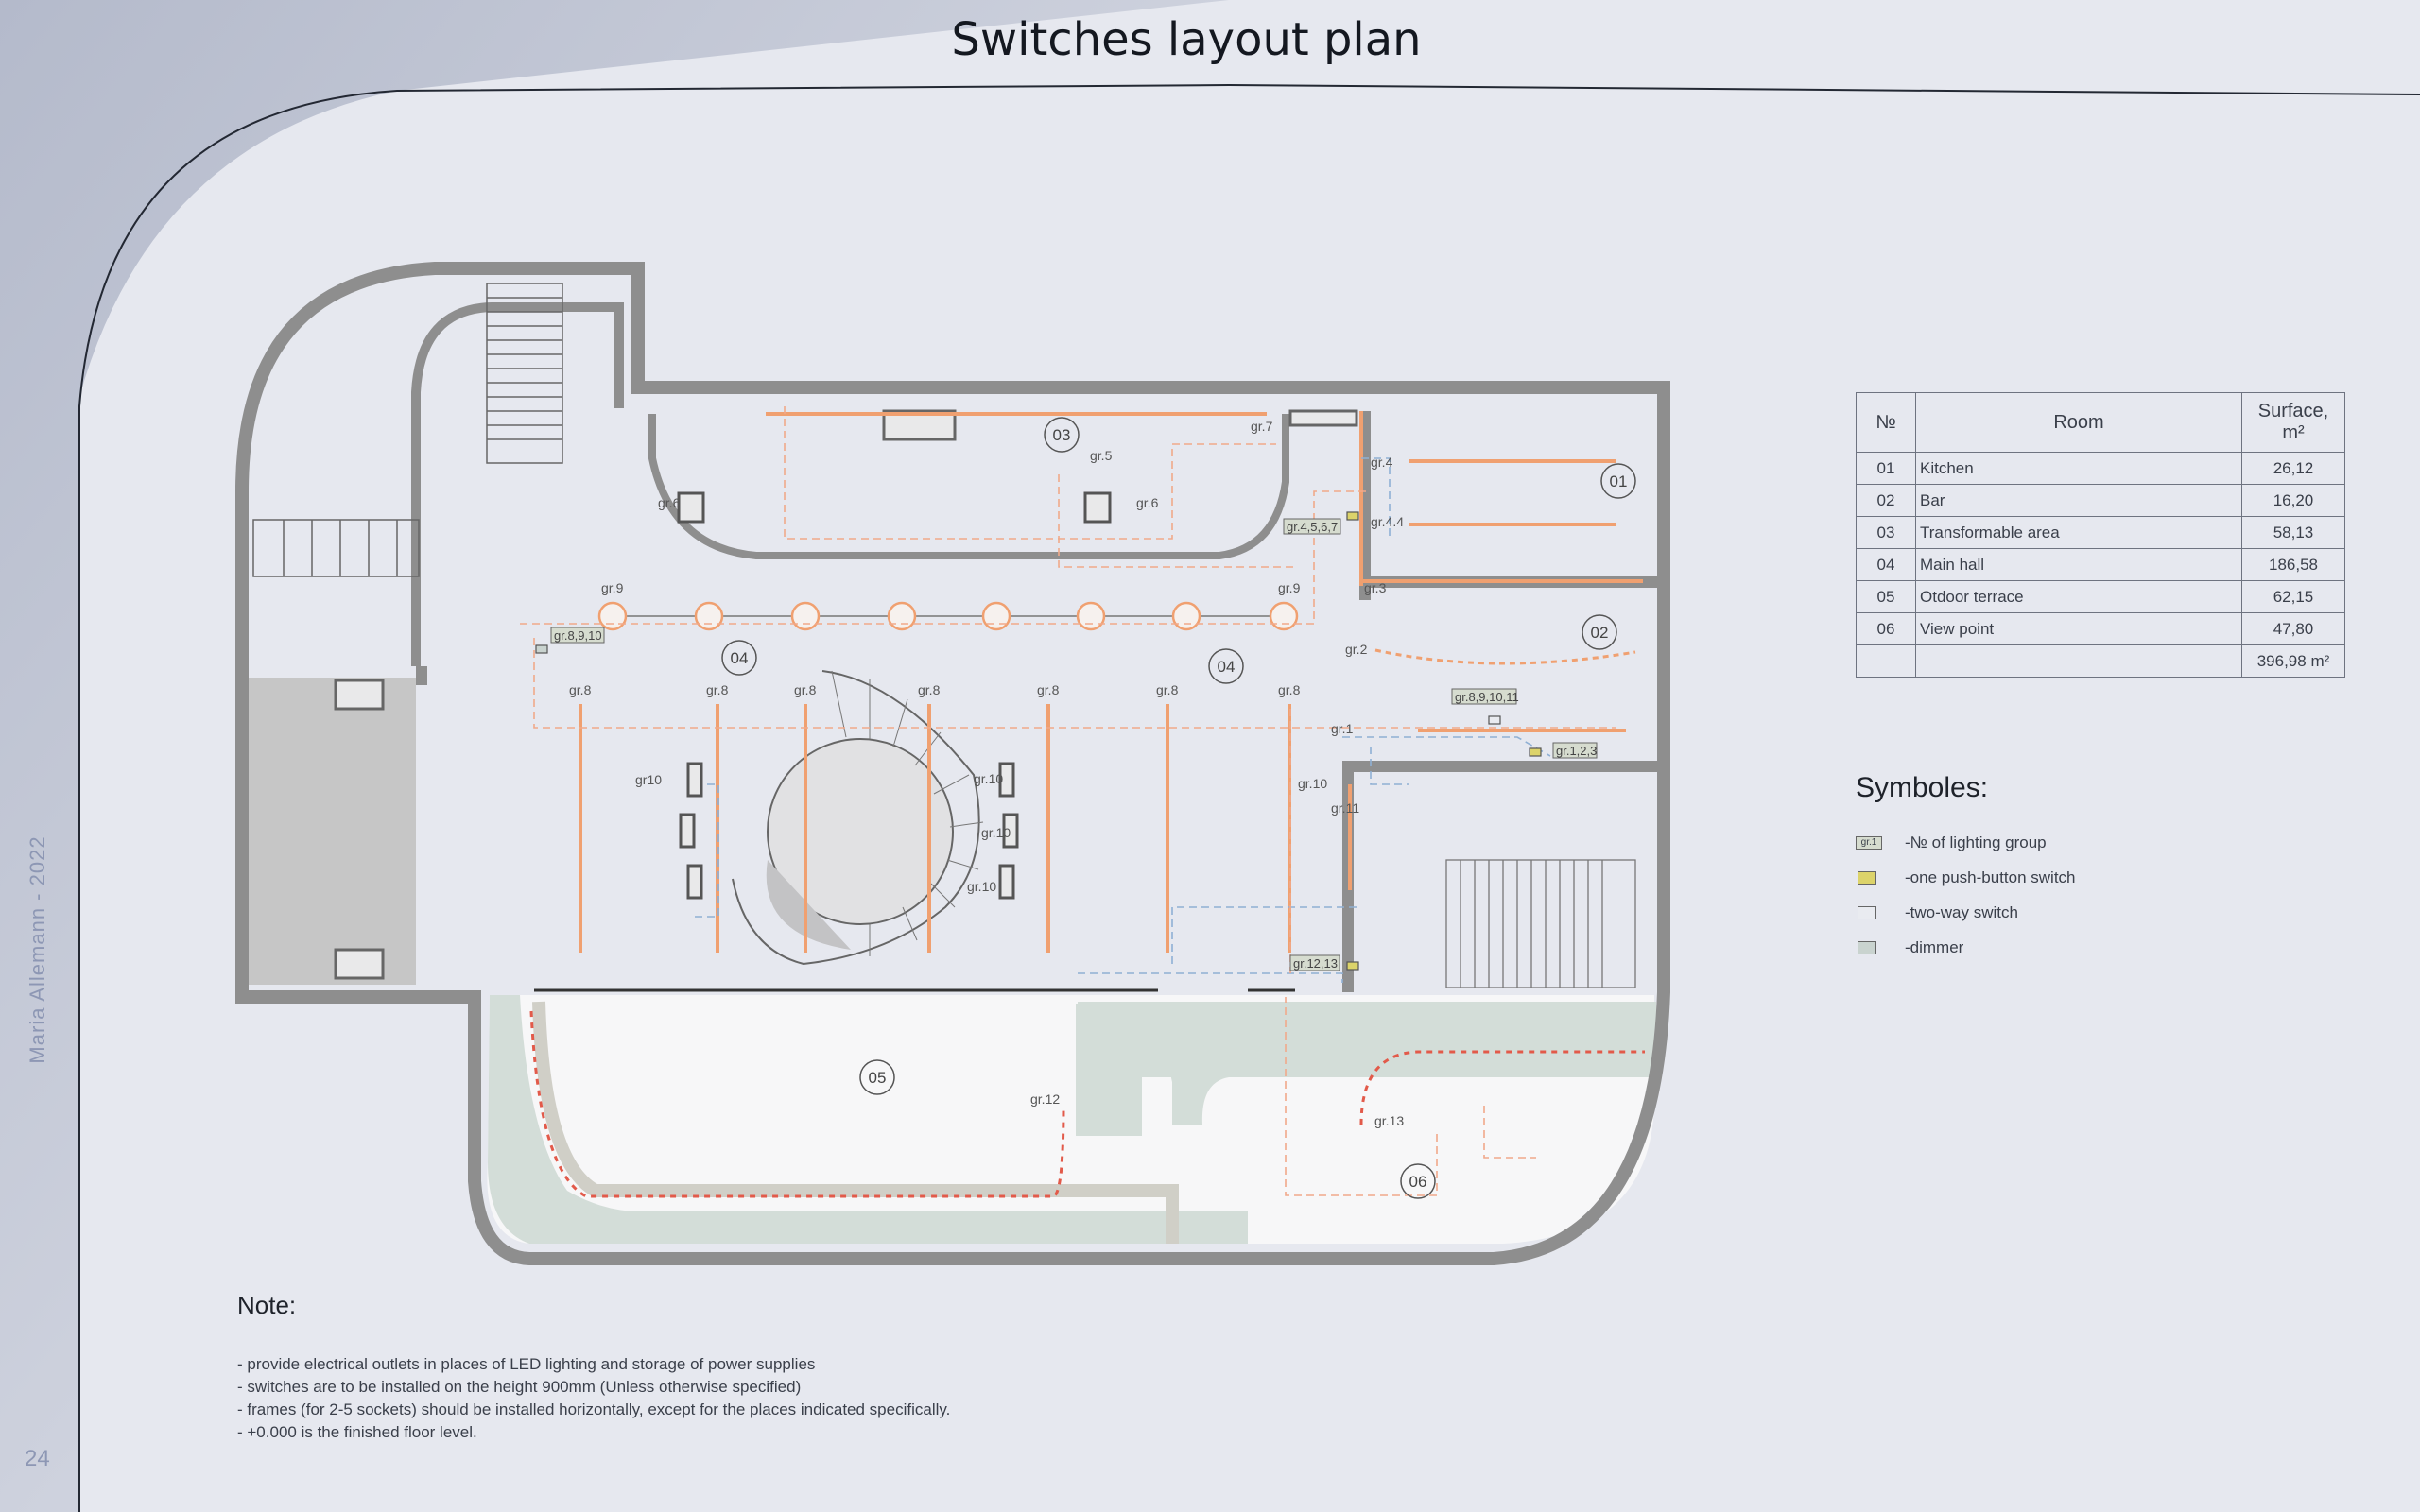  What do you see at coordinates (1109, 1070) in the screenshot?
I see `planter` at bounding box center [1109, 1070].